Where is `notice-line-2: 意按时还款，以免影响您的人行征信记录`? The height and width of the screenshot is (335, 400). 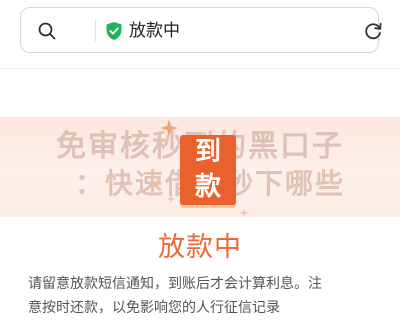
notice-line-2: 意按时还款，以免影响您的人行征信记录 is located at coordinates (154, 308).